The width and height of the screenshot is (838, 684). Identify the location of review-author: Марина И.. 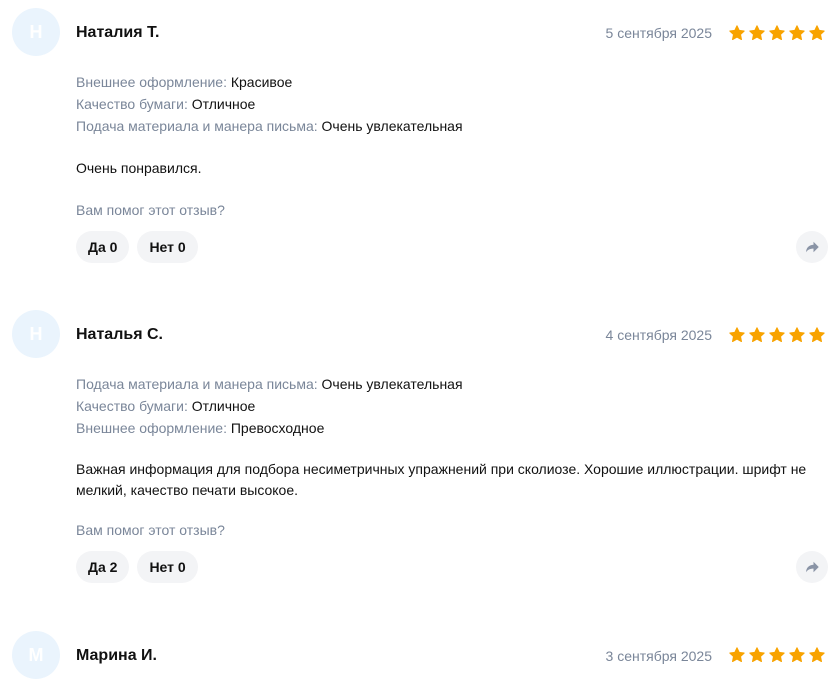
(116, 655).